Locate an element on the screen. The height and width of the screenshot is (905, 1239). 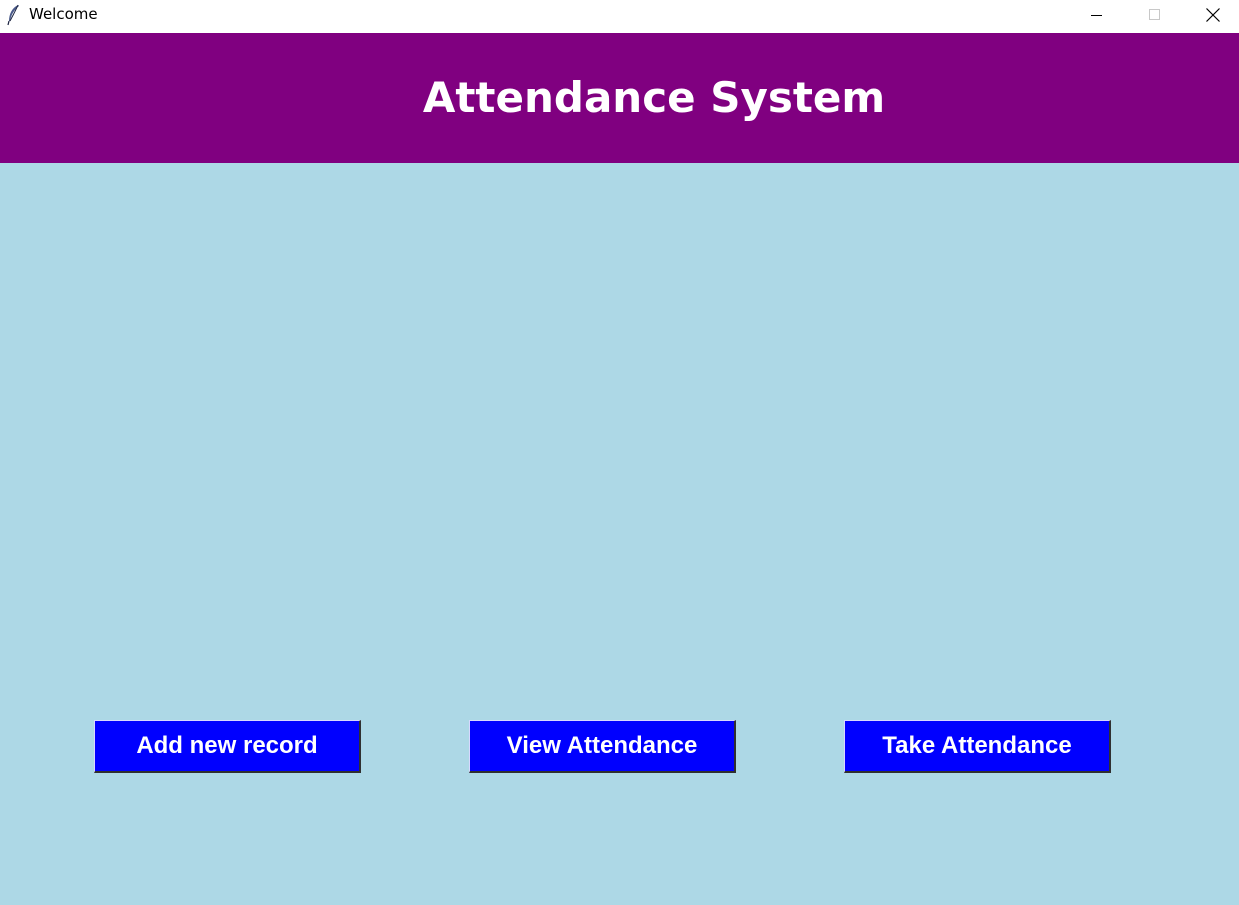
feather-icon is located at coordinates (13, 15).